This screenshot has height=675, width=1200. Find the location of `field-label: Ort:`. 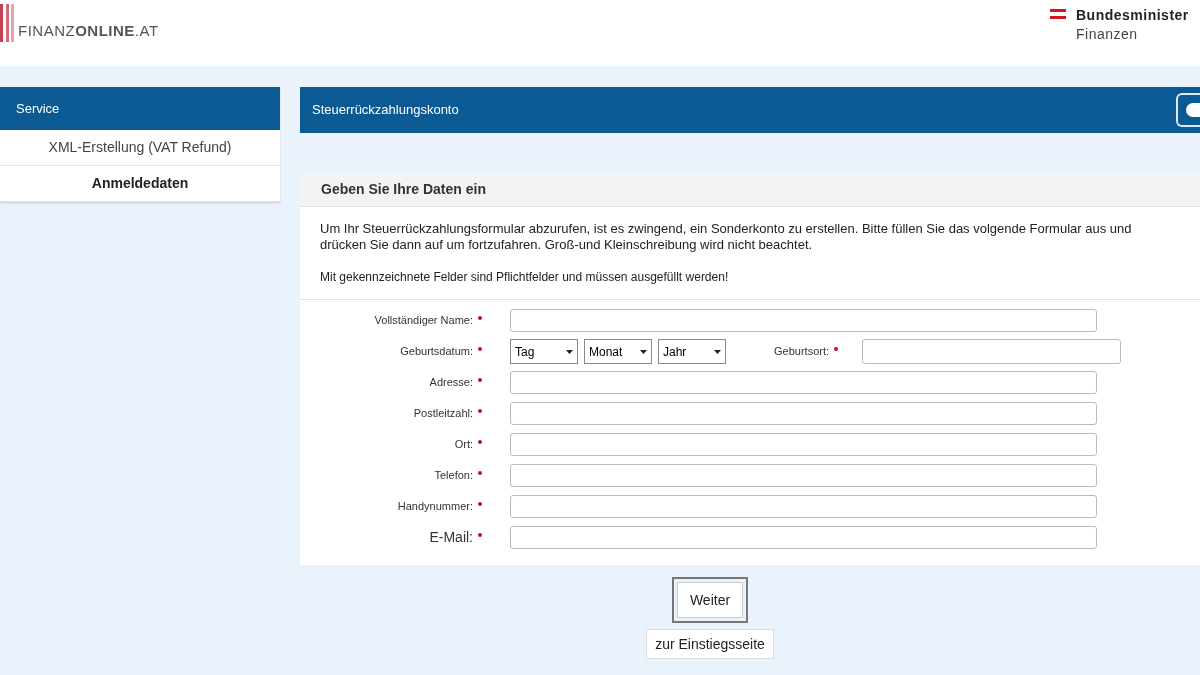

field-label: Ort: is located at coordinates (463, 445).